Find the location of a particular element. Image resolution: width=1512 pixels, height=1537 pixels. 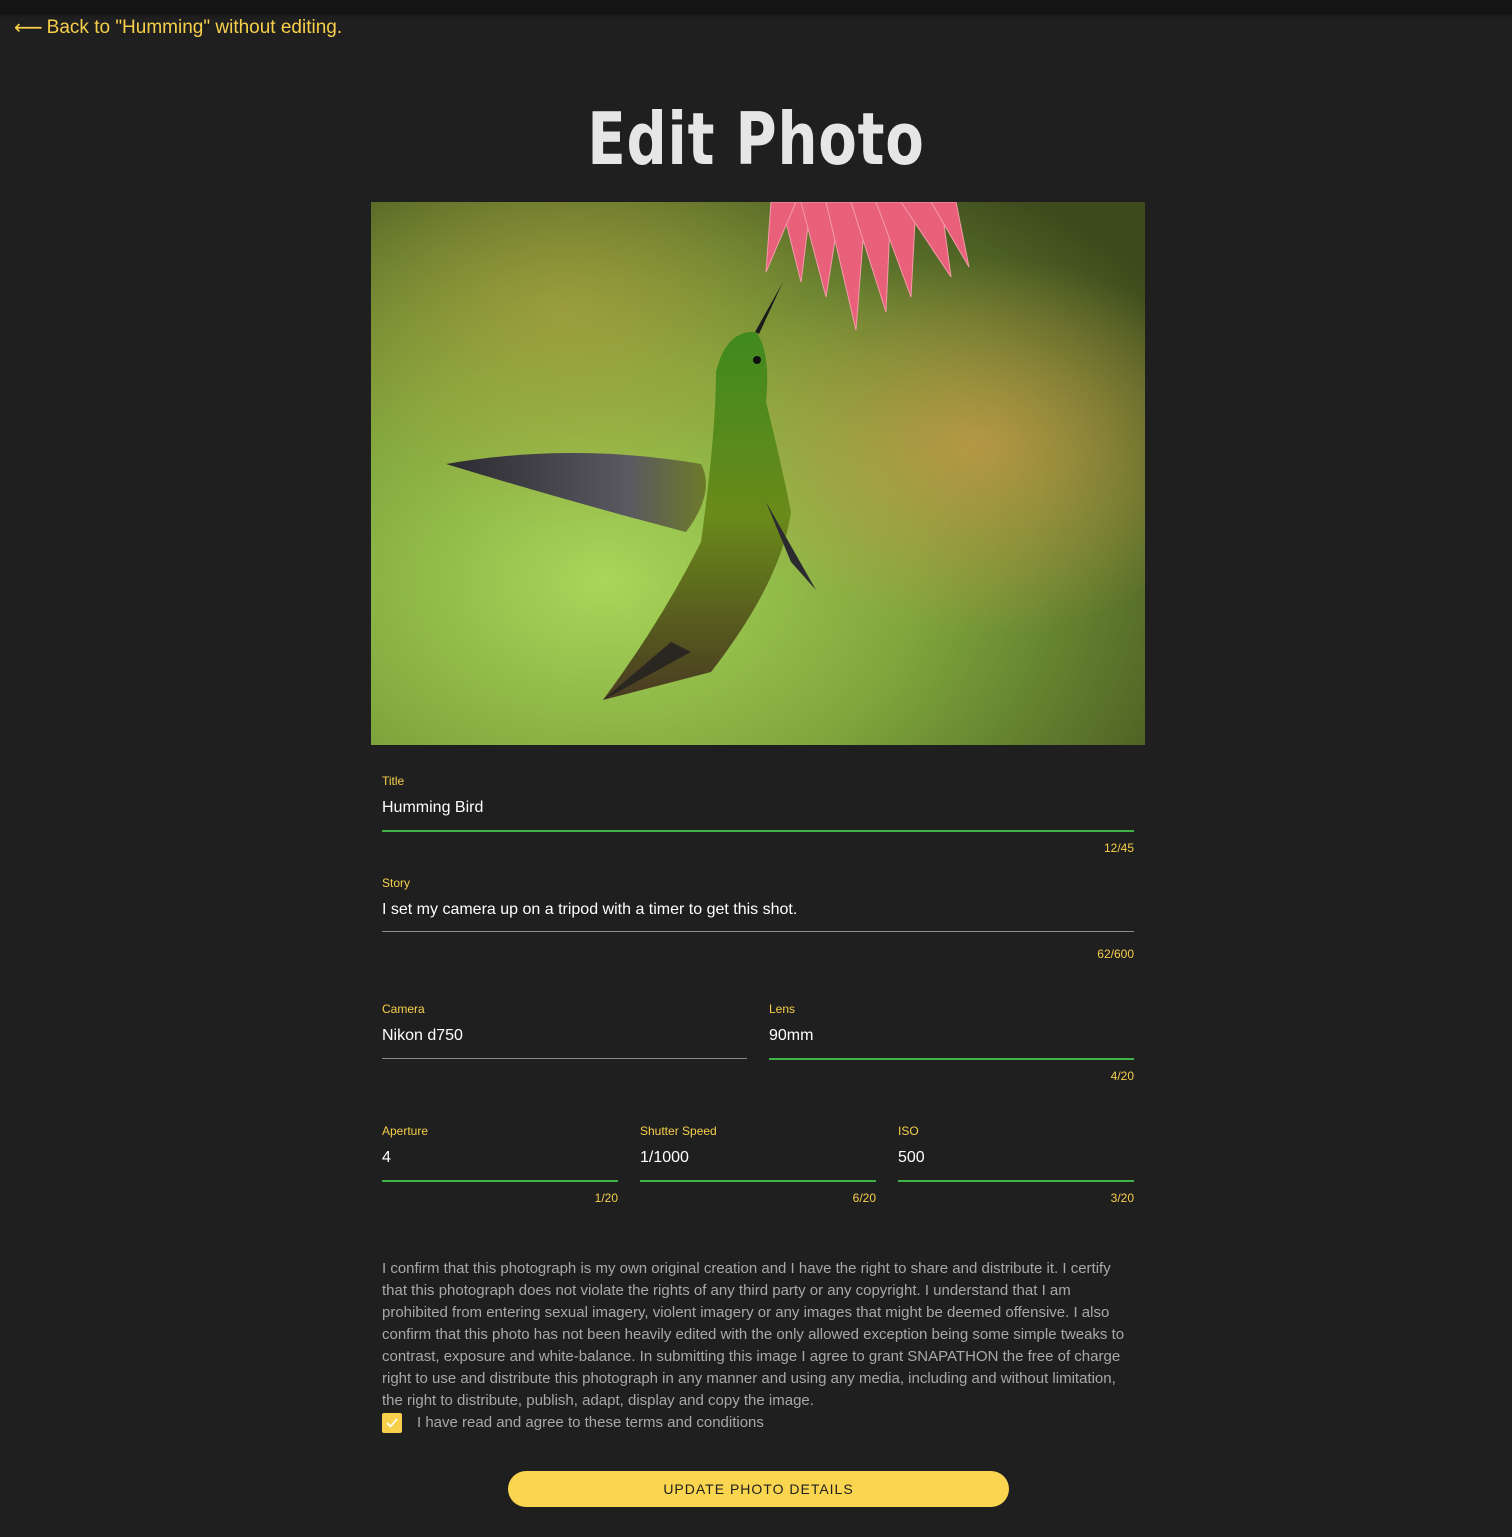

update-photo-details-button: UPDATE PHOTO DETAILS is located at coordinates (758, 1489).